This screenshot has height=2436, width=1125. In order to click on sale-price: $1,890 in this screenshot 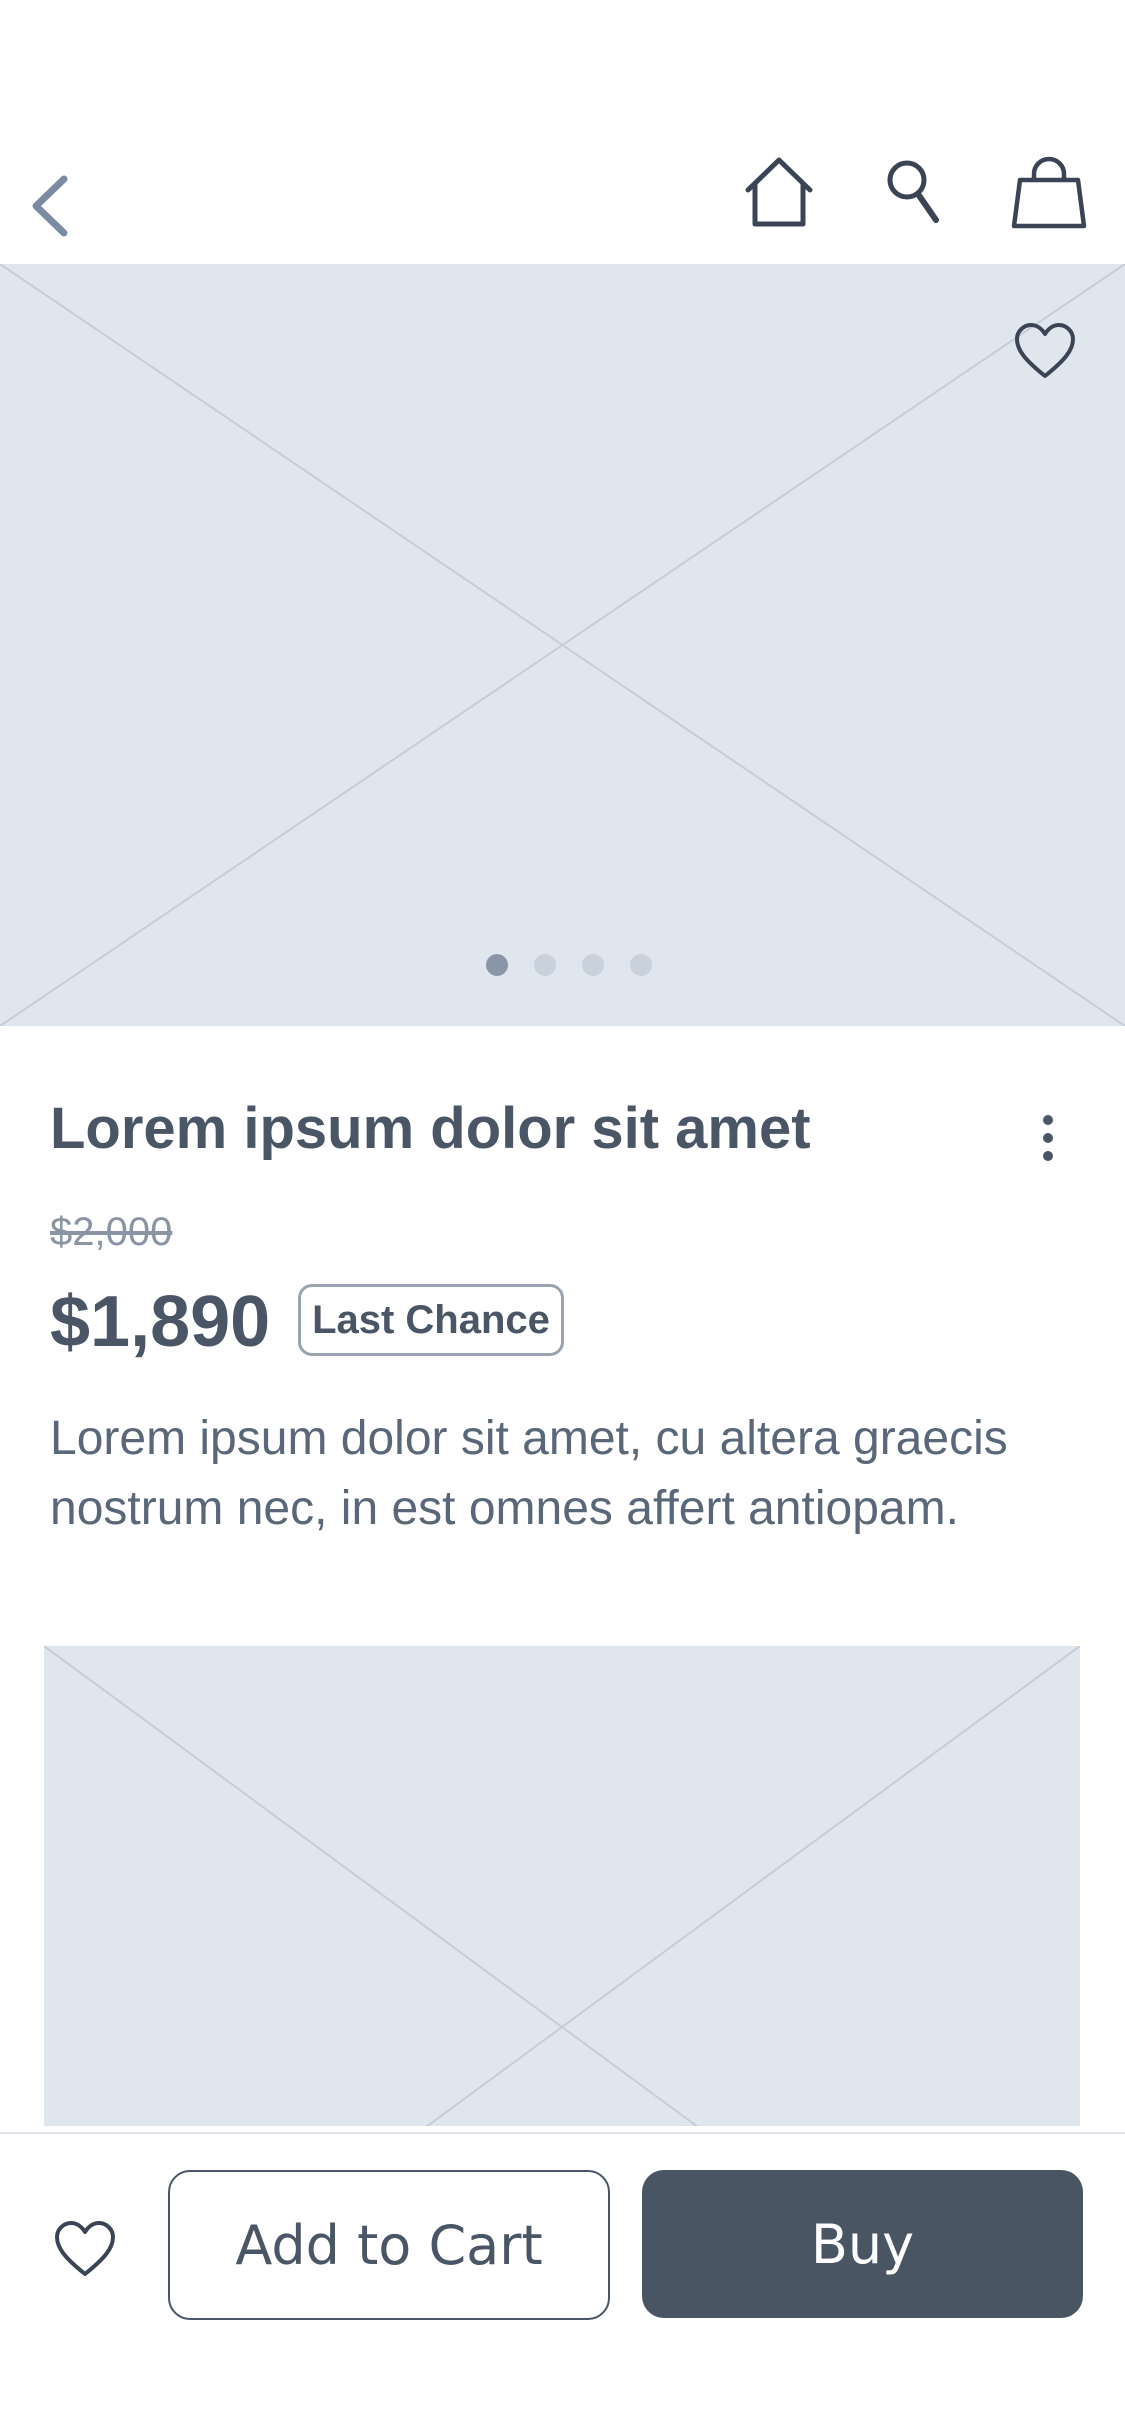, I will do `click(160, 1322)`.